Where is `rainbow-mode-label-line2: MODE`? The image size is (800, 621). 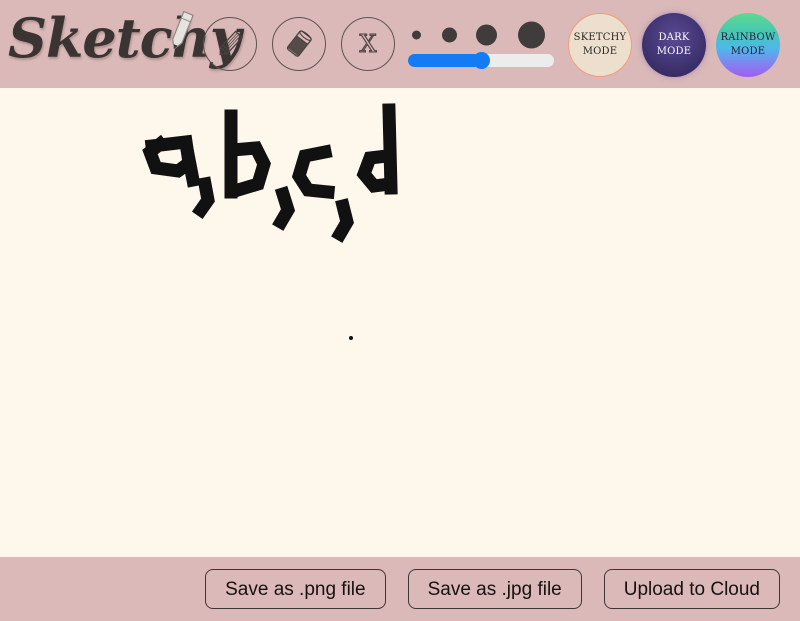
rainbow-mode-label-line2: MODE is located at coordinates (748, 51).